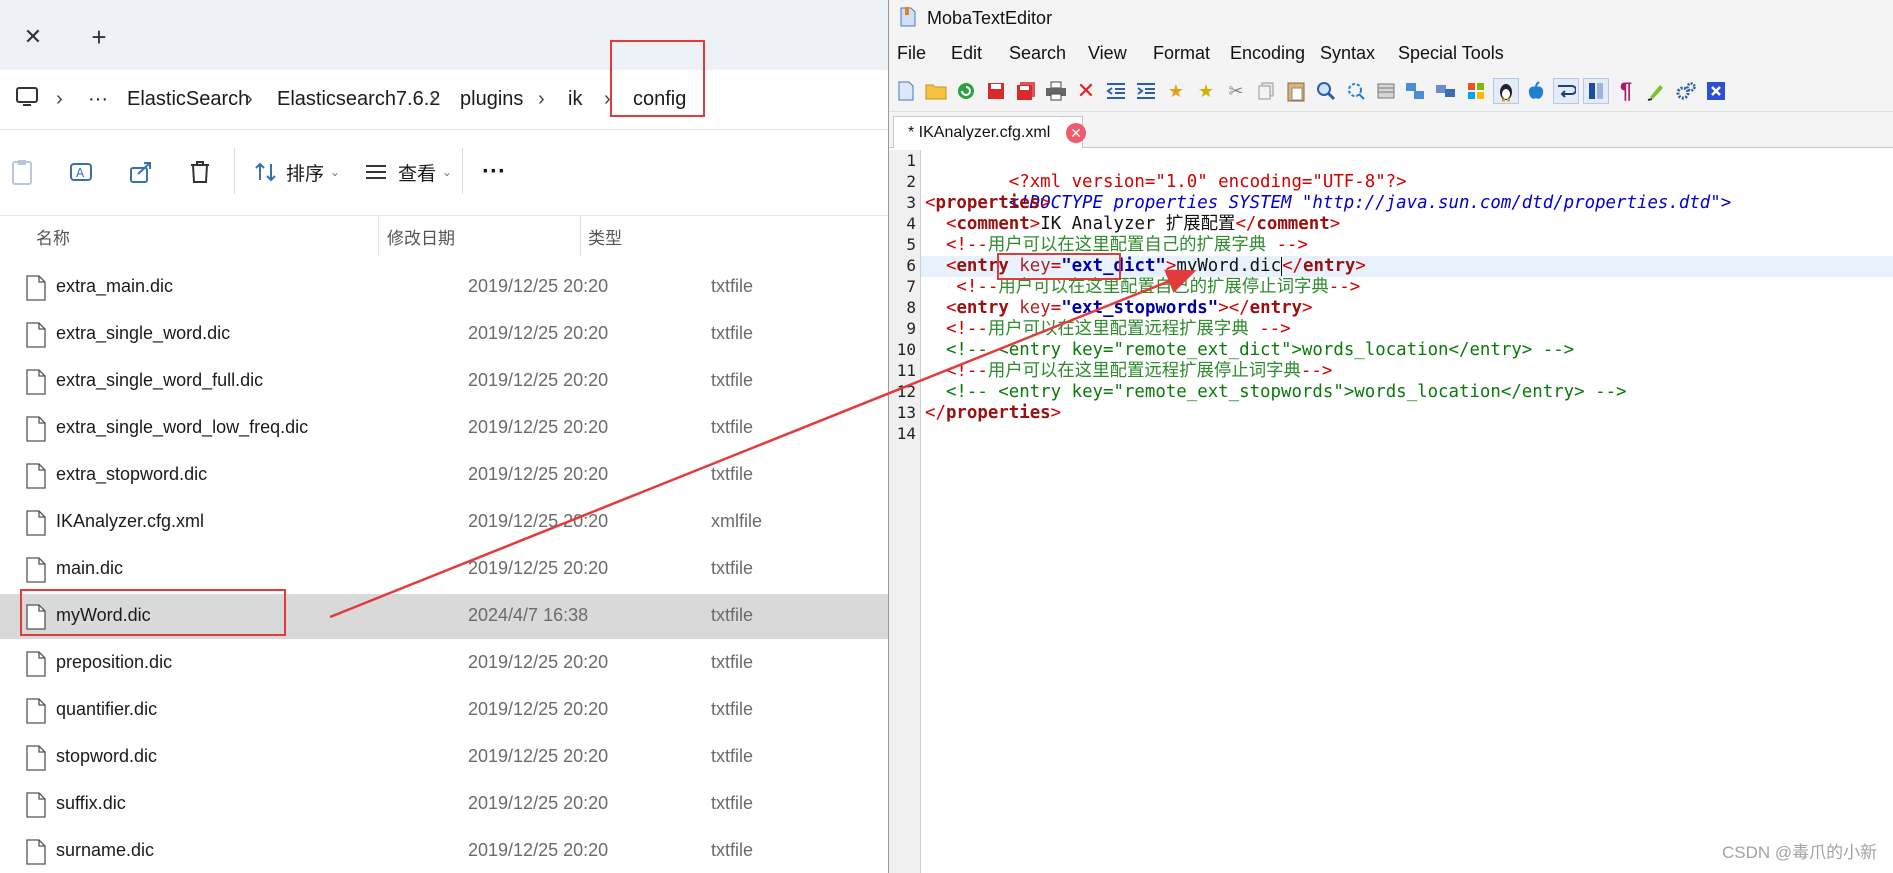  Describe the element at coordinates (1386, 91) in the screenshot. I see `ruler-icon` at that location.